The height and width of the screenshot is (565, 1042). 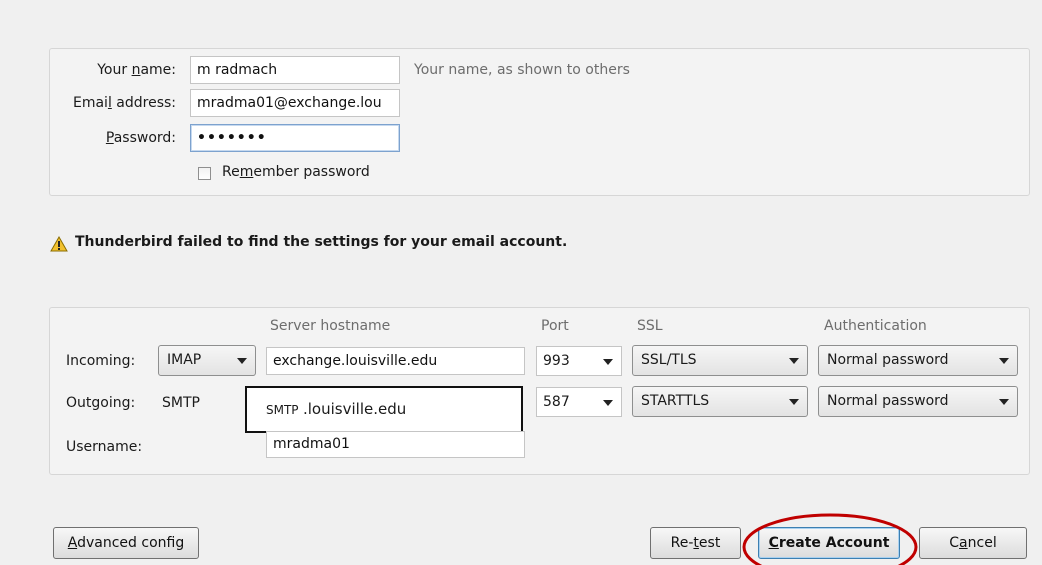 What do you see at coordinates (126, 543) in the screenshot?
I see `advanced-config-button: Advanced config` at bounding box center [126, 543].